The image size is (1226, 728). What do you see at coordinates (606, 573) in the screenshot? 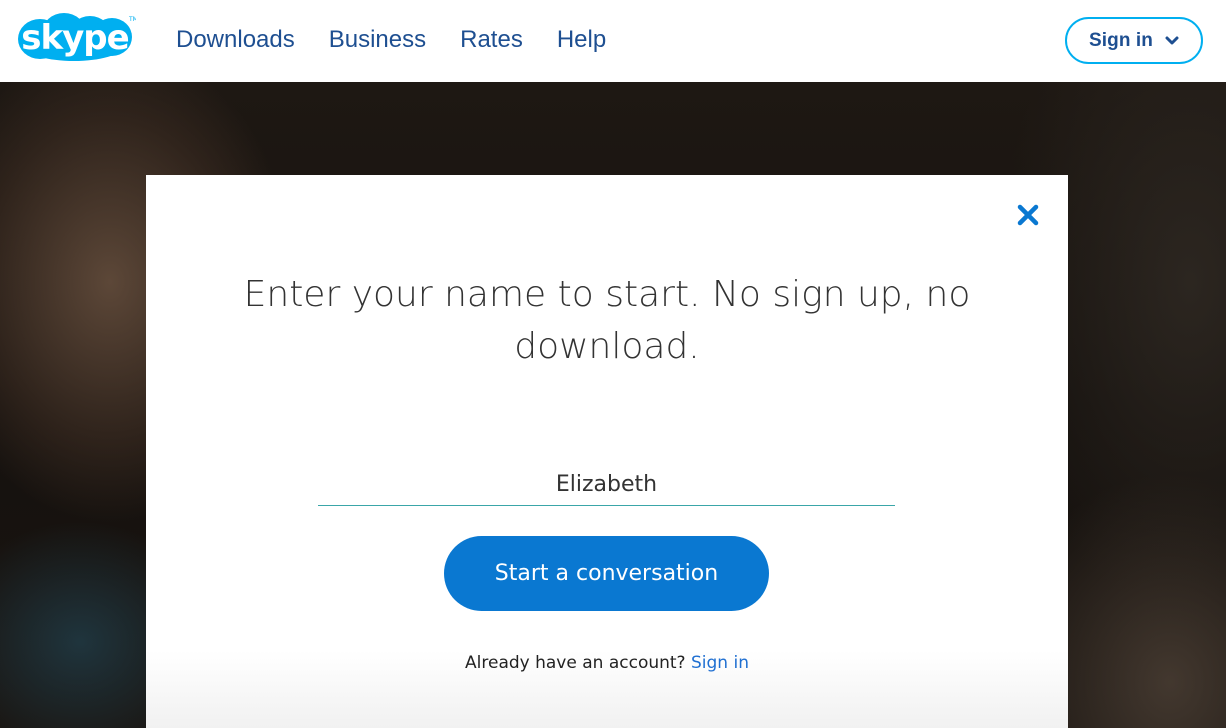
I see `start-conversation-button: Start a conversation` at bounding box center [606, 573].